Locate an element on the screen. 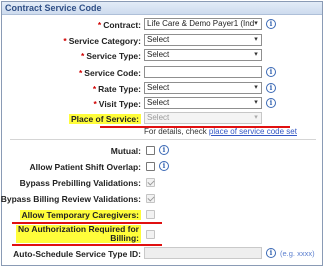  auto-schedule-input is located at coordinates (203, 253).